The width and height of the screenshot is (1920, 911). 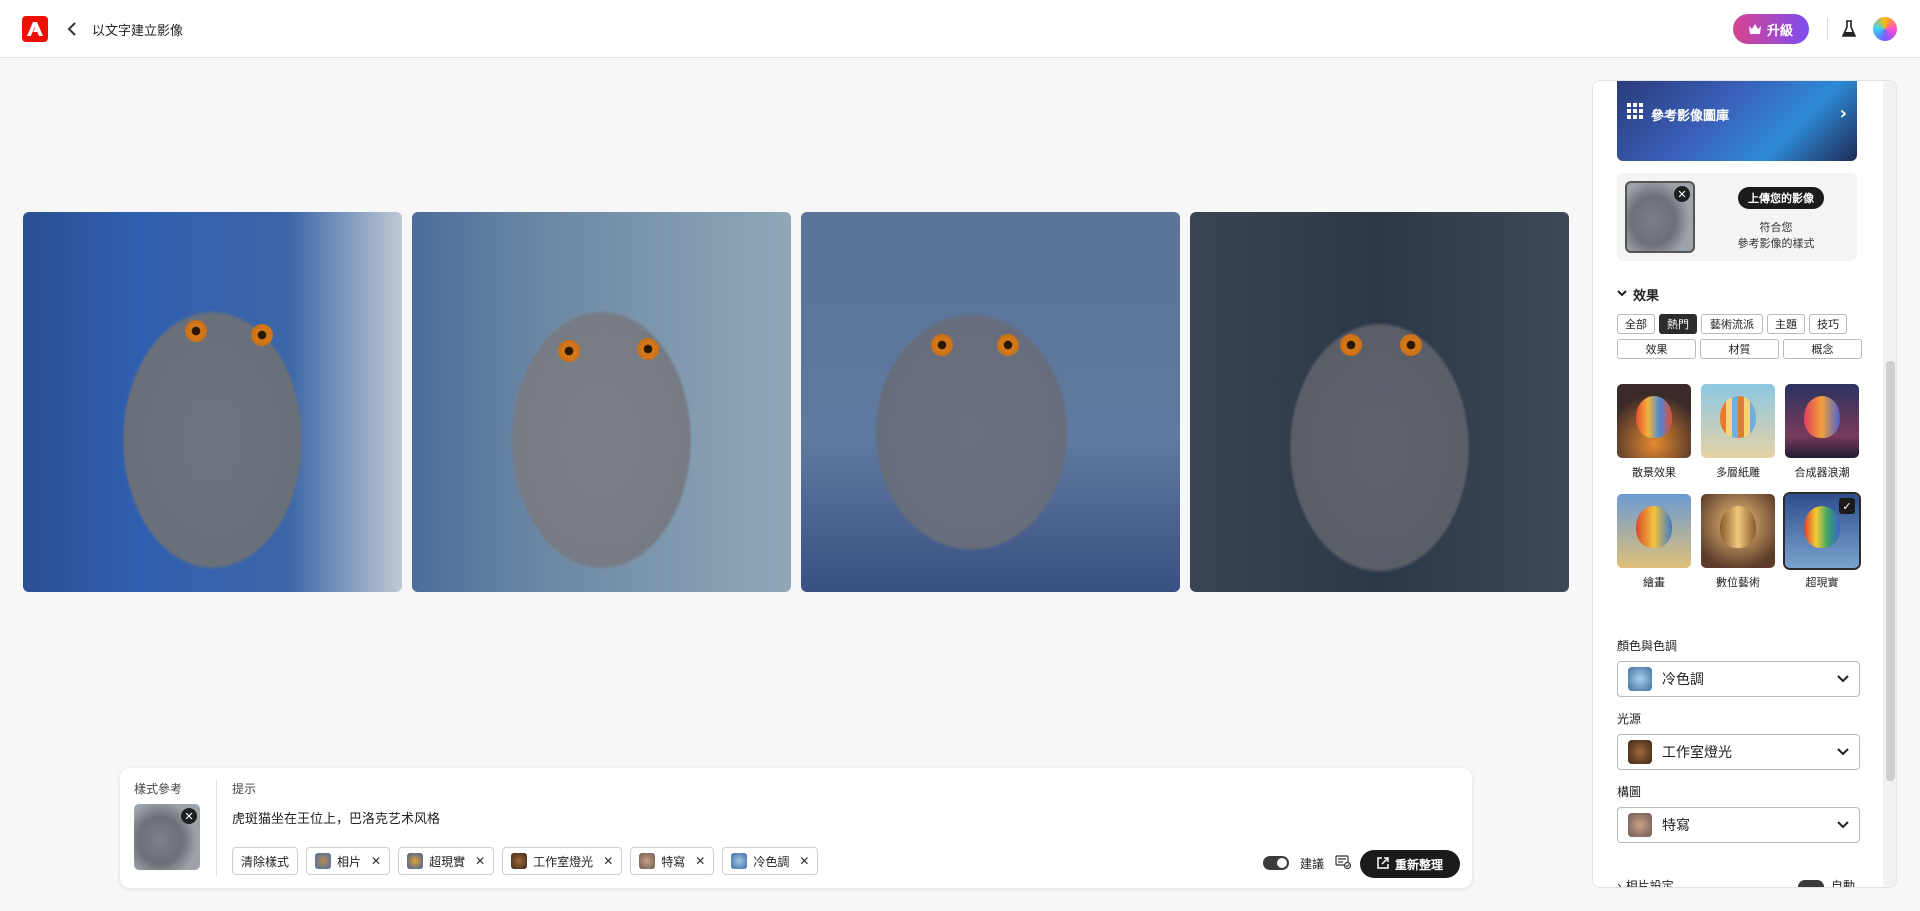 I want to click on tab-all: 全部, so click(x=1636, y=324).